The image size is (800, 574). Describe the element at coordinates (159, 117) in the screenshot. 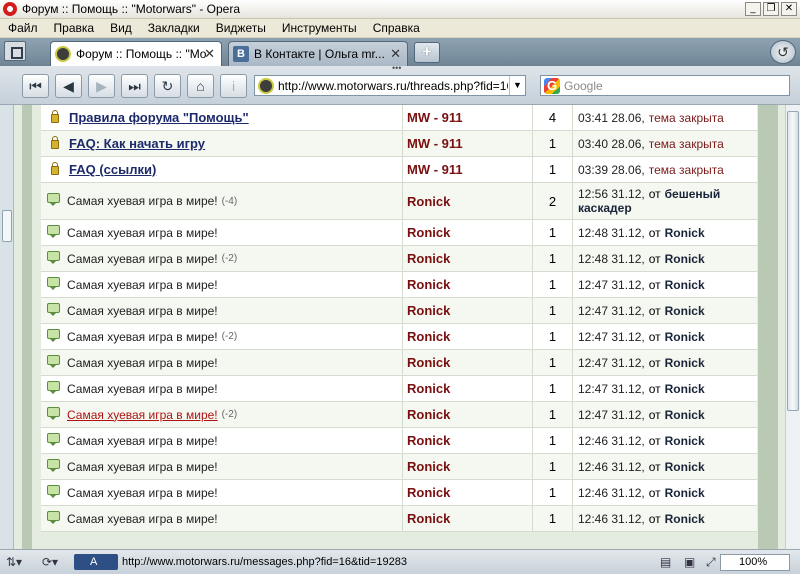

I see `topic-link: Правила форума "Помощь"` at that location.